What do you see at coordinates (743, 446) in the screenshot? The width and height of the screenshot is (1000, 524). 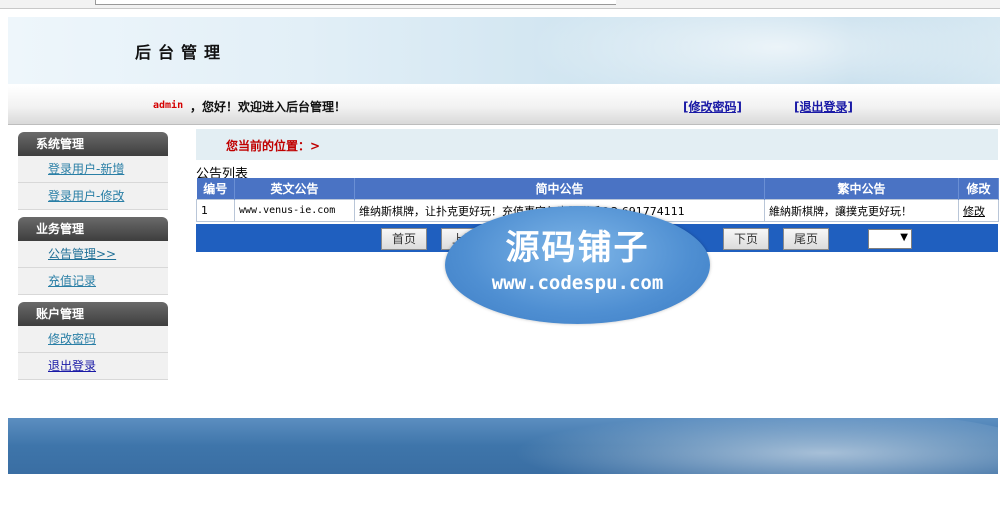 I see `footer-swoosh` at bounding box center [743, 446].